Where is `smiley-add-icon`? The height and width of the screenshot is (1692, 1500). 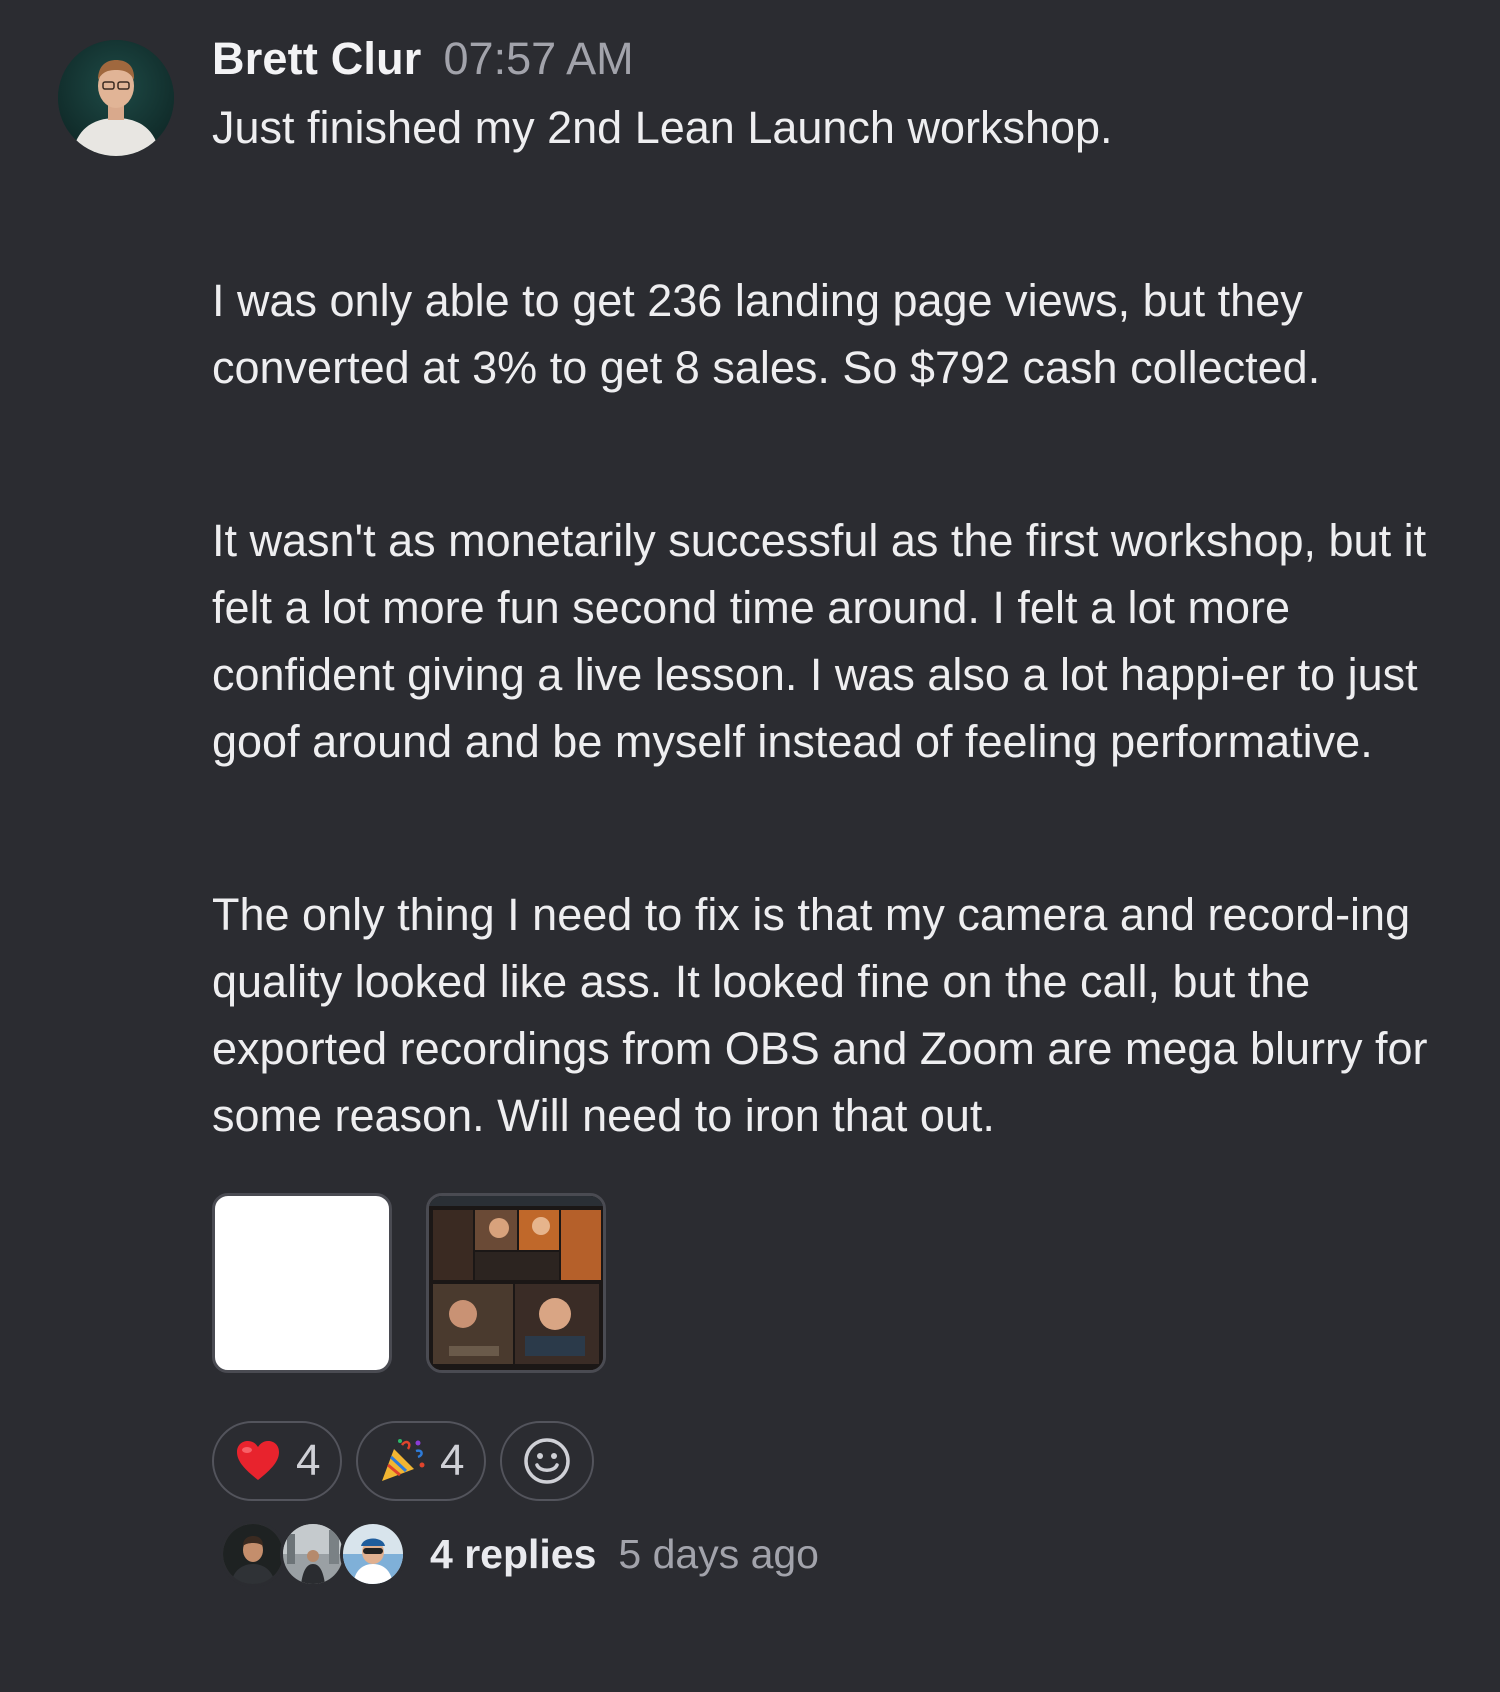
smiley-add-icon is located at coordinates (547, 1461).